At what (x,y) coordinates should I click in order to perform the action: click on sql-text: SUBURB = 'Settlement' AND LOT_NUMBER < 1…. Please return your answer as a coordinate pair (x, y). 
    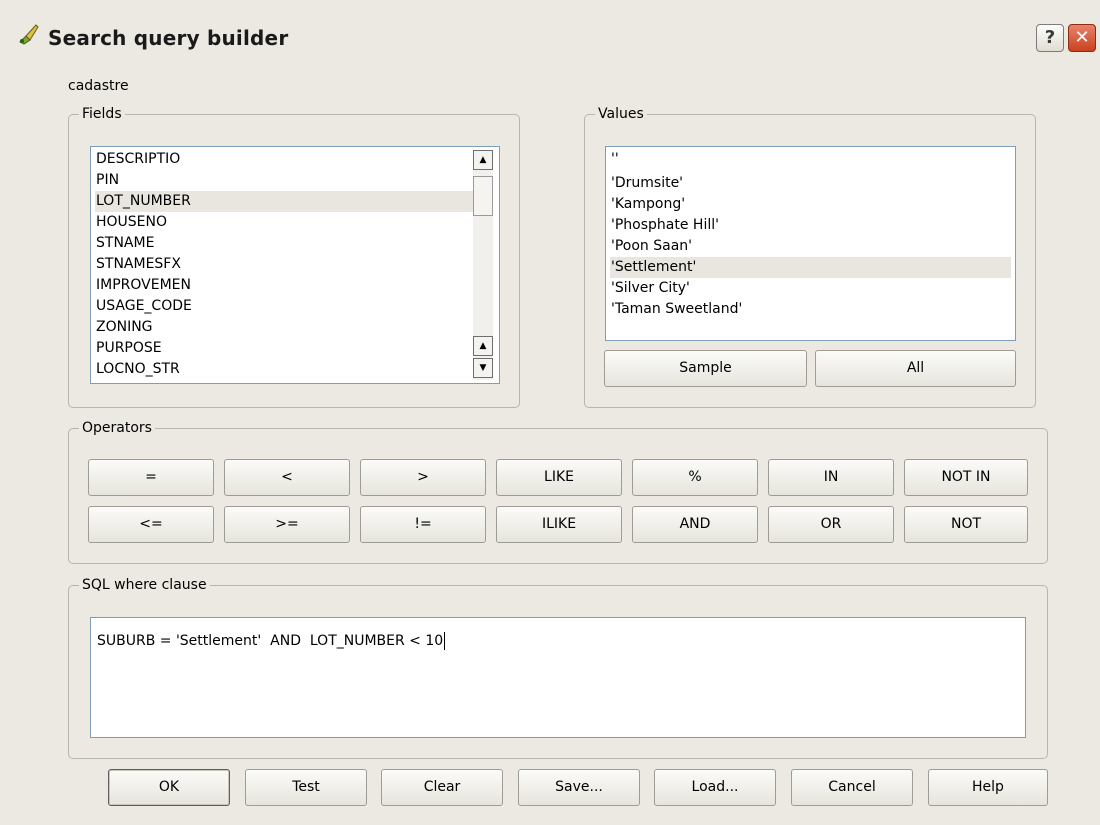
    Looking at the image, I should click on (271, 641).